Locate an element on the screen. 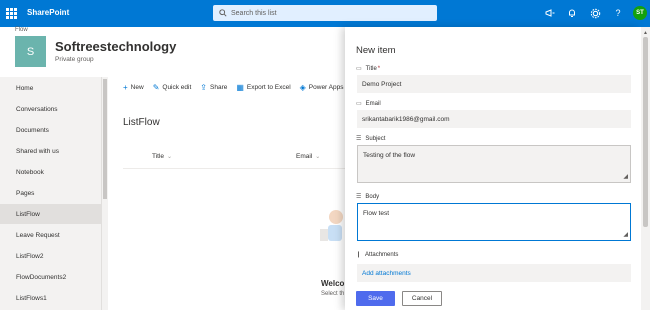 This screenshot has width=650, height=310. column-header-title: Title ⌄ is located at coordinates (162, 156).